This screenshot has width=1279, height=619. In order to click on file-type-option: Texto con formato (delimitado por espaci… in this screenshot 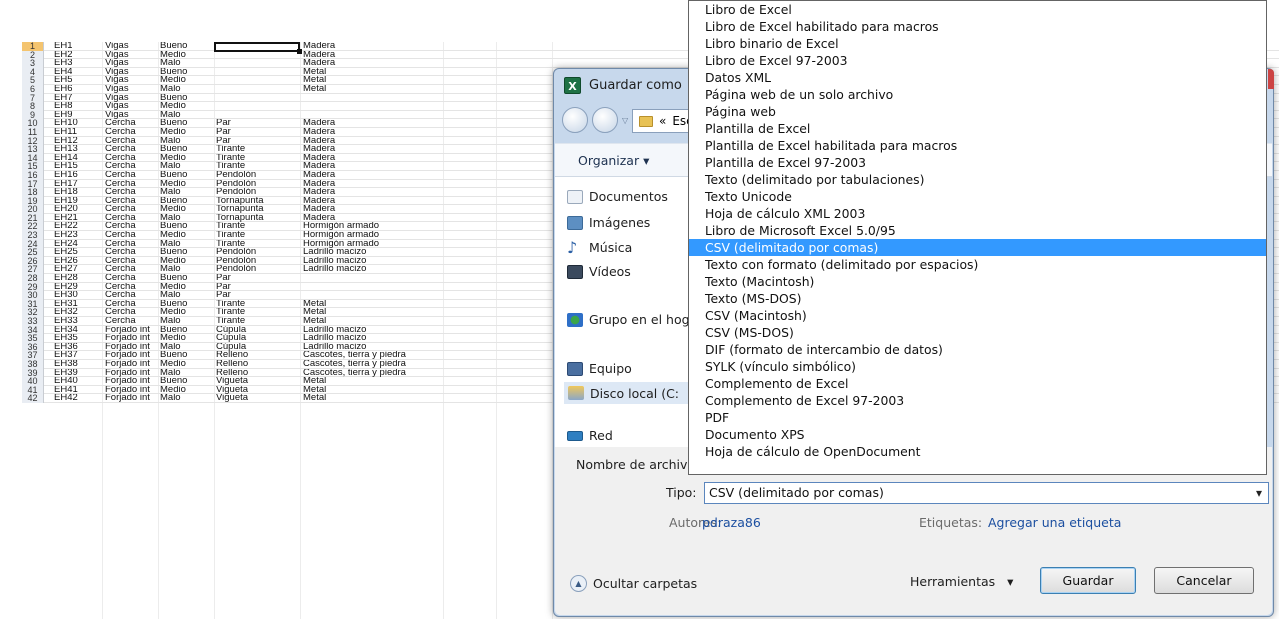, I will do `click(977, 264)`.